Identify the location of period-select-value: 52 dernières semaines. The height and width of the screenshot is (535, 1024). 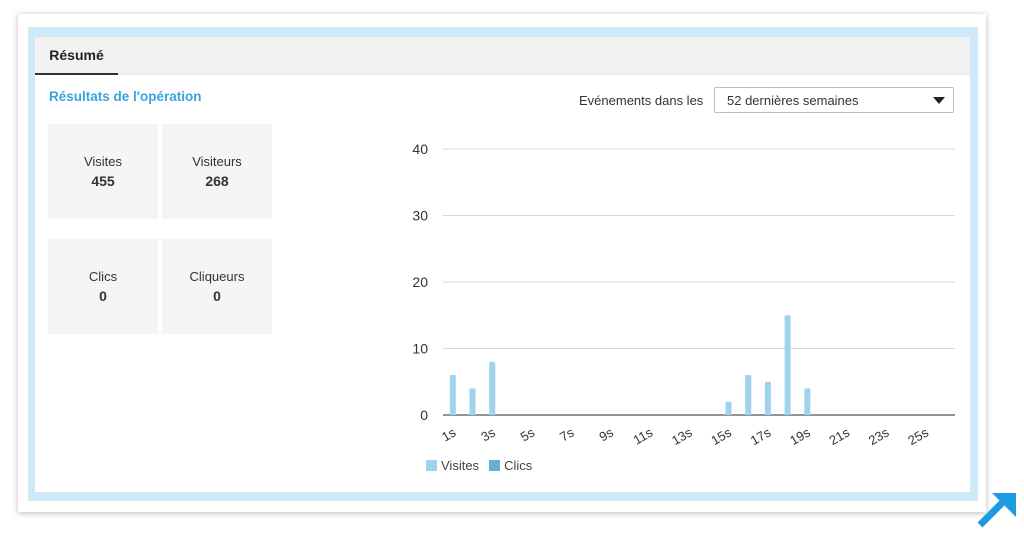
(793, 100).